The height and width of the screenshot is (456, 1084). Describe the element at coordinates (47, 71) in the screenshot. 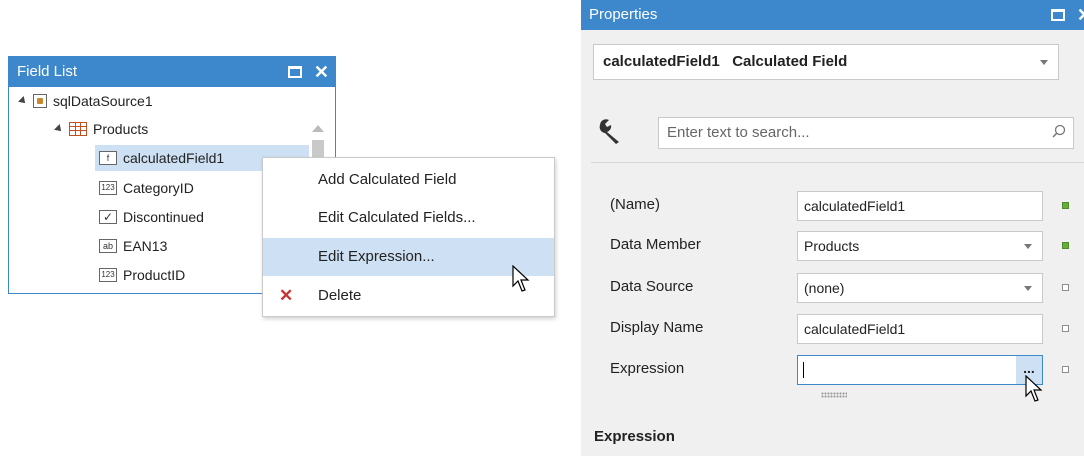

I see `field-list-title: Field List` at that location.